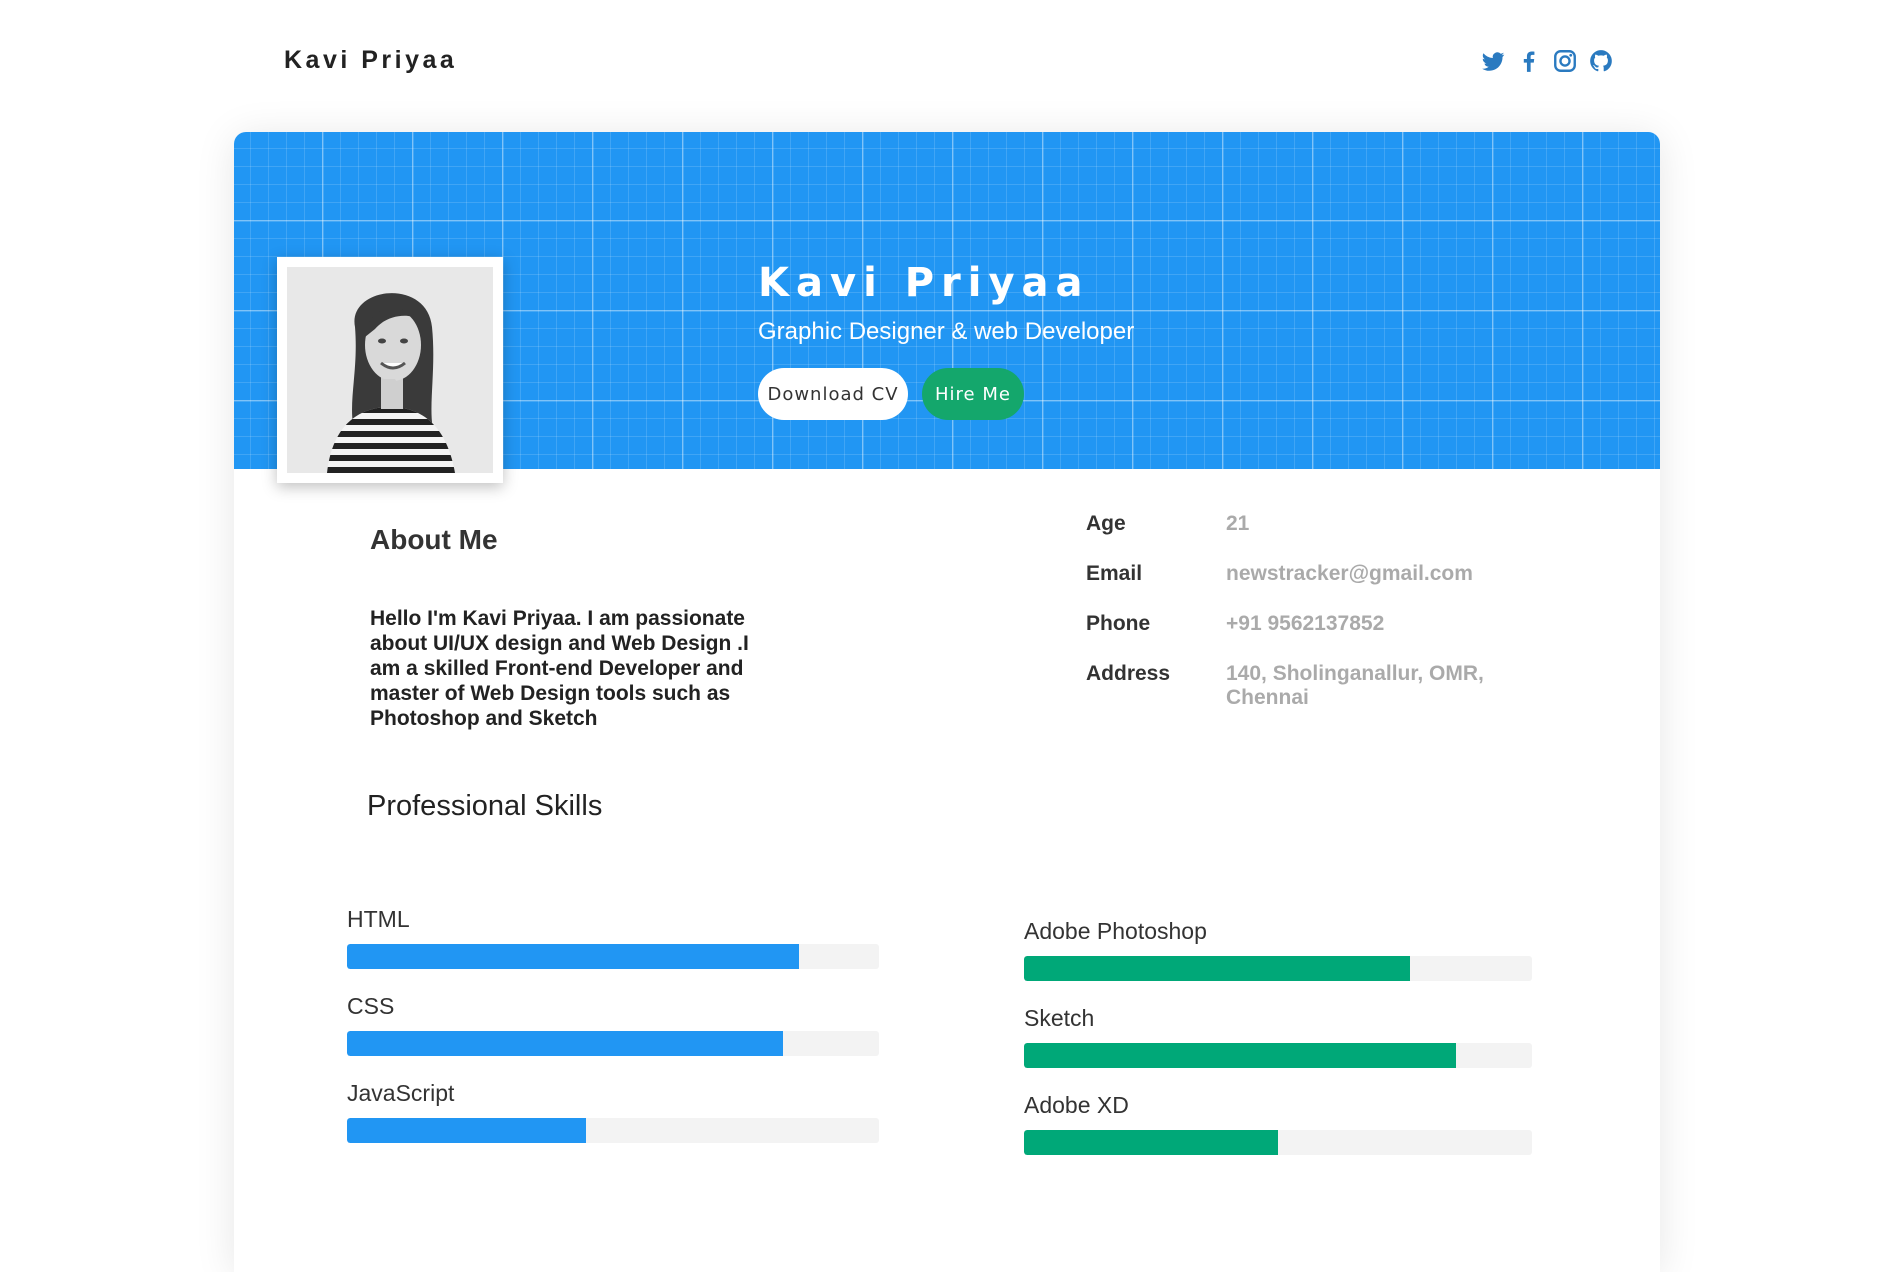 The height and width of the screenshot is (1272, 1898). Describe the element at coordinates (924, 283) in the screenshot. I see `hero-name: Kavi Priyaa` at that location.